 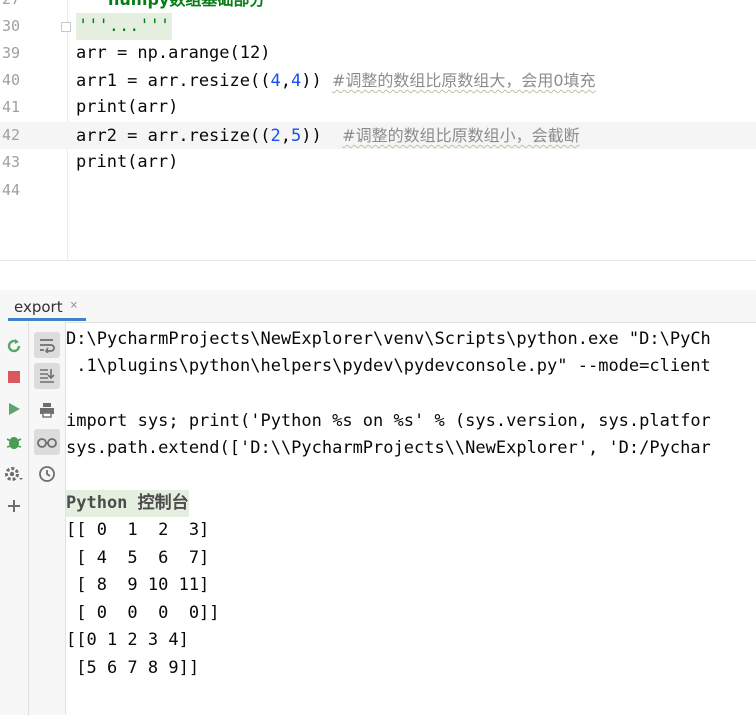 What do you see at coordinates (10, 190) in the screenshot?
I see `line-number: 44` at bounding box center [10, 190].